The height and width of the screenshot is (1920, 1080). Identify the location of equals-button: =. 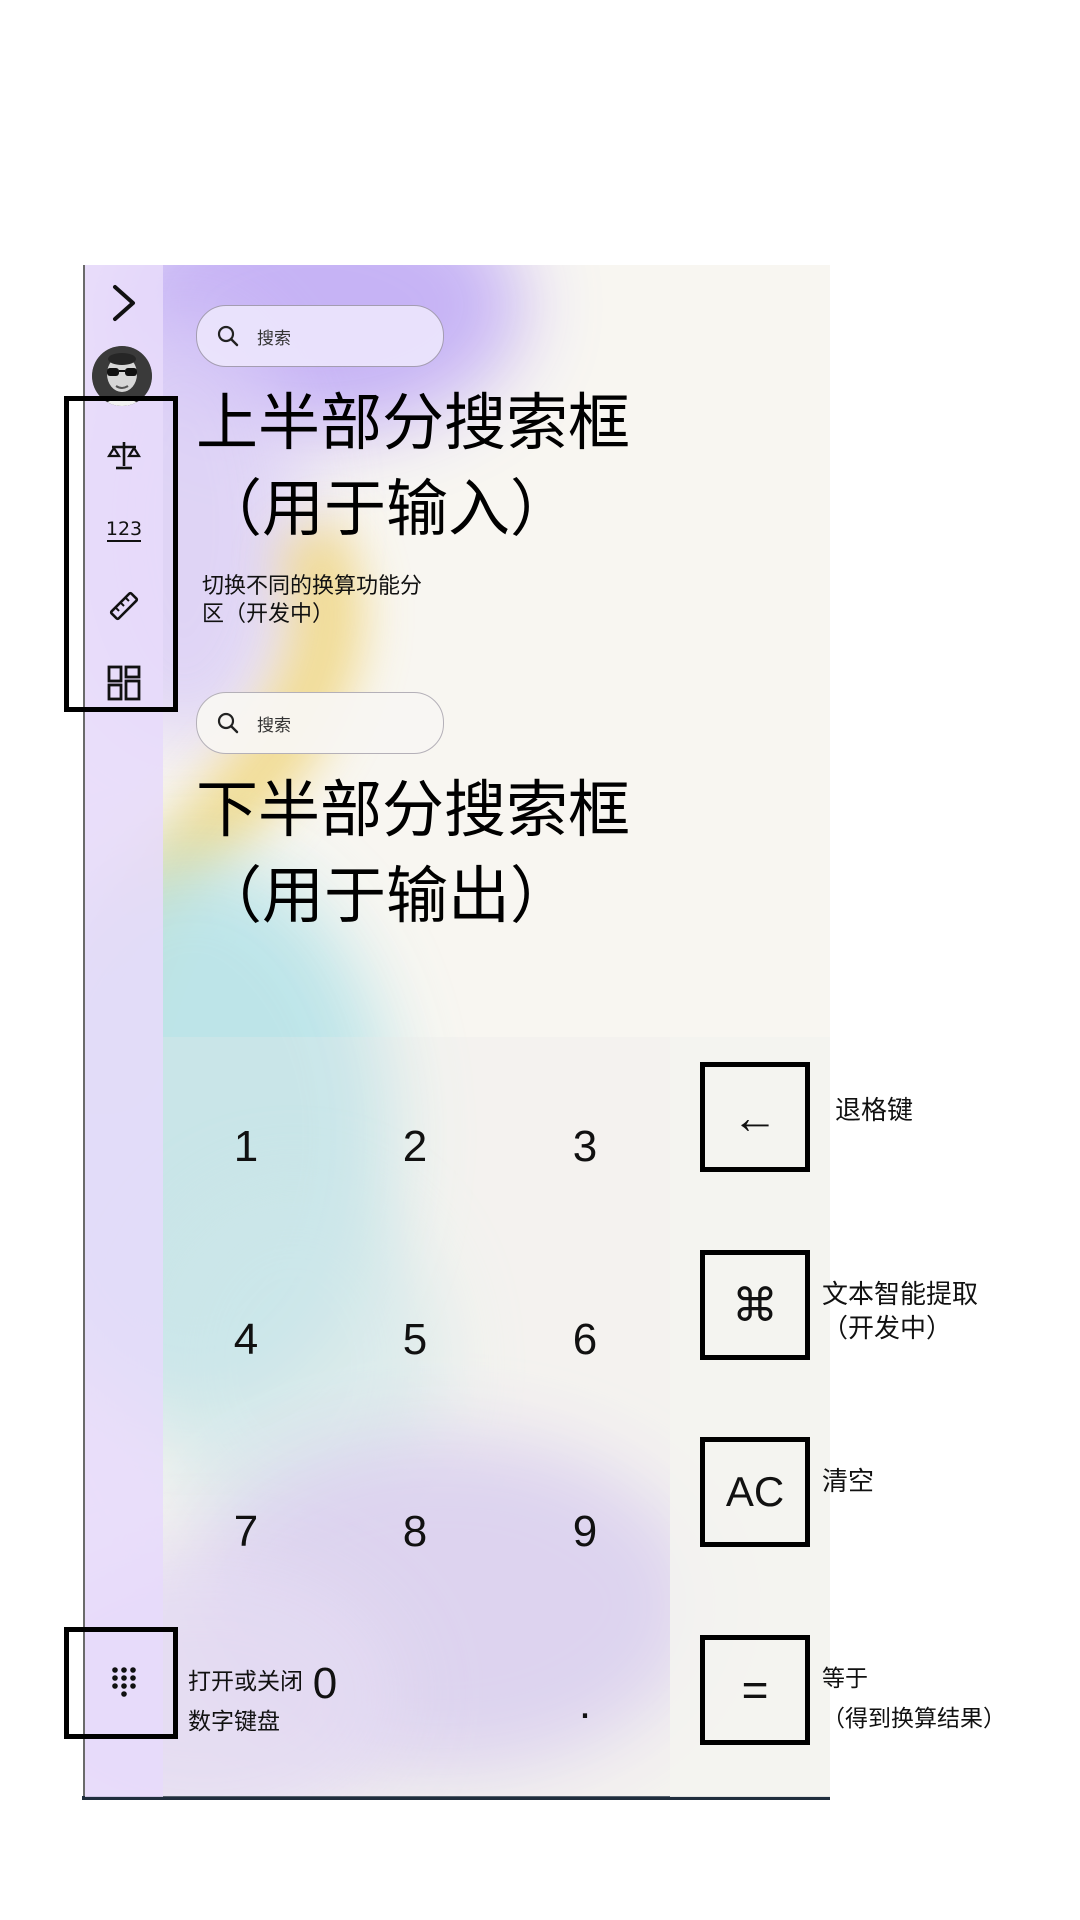
(755, 1690).